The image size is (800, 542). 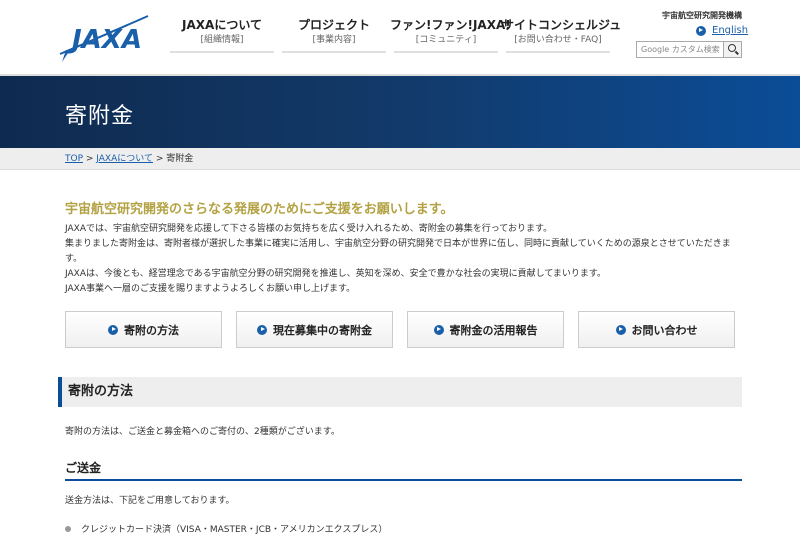 What do you see at coordinates (222, 25) in the screenshot?
I see `nav-label: JAXAについて` at bounding box center [222, 25].